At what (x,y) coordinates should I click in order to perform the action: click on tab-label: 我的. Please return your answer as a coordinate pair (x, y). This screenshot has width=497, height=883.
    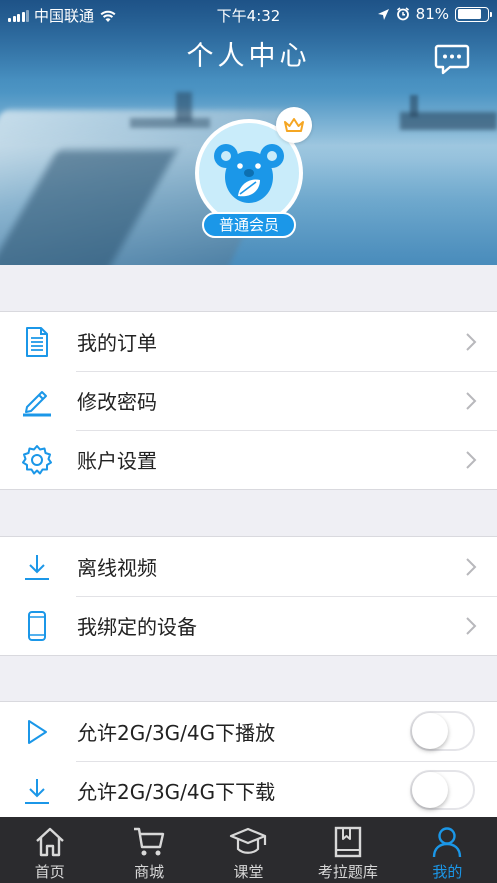
    Looking at the image, I should click on (447, 872).